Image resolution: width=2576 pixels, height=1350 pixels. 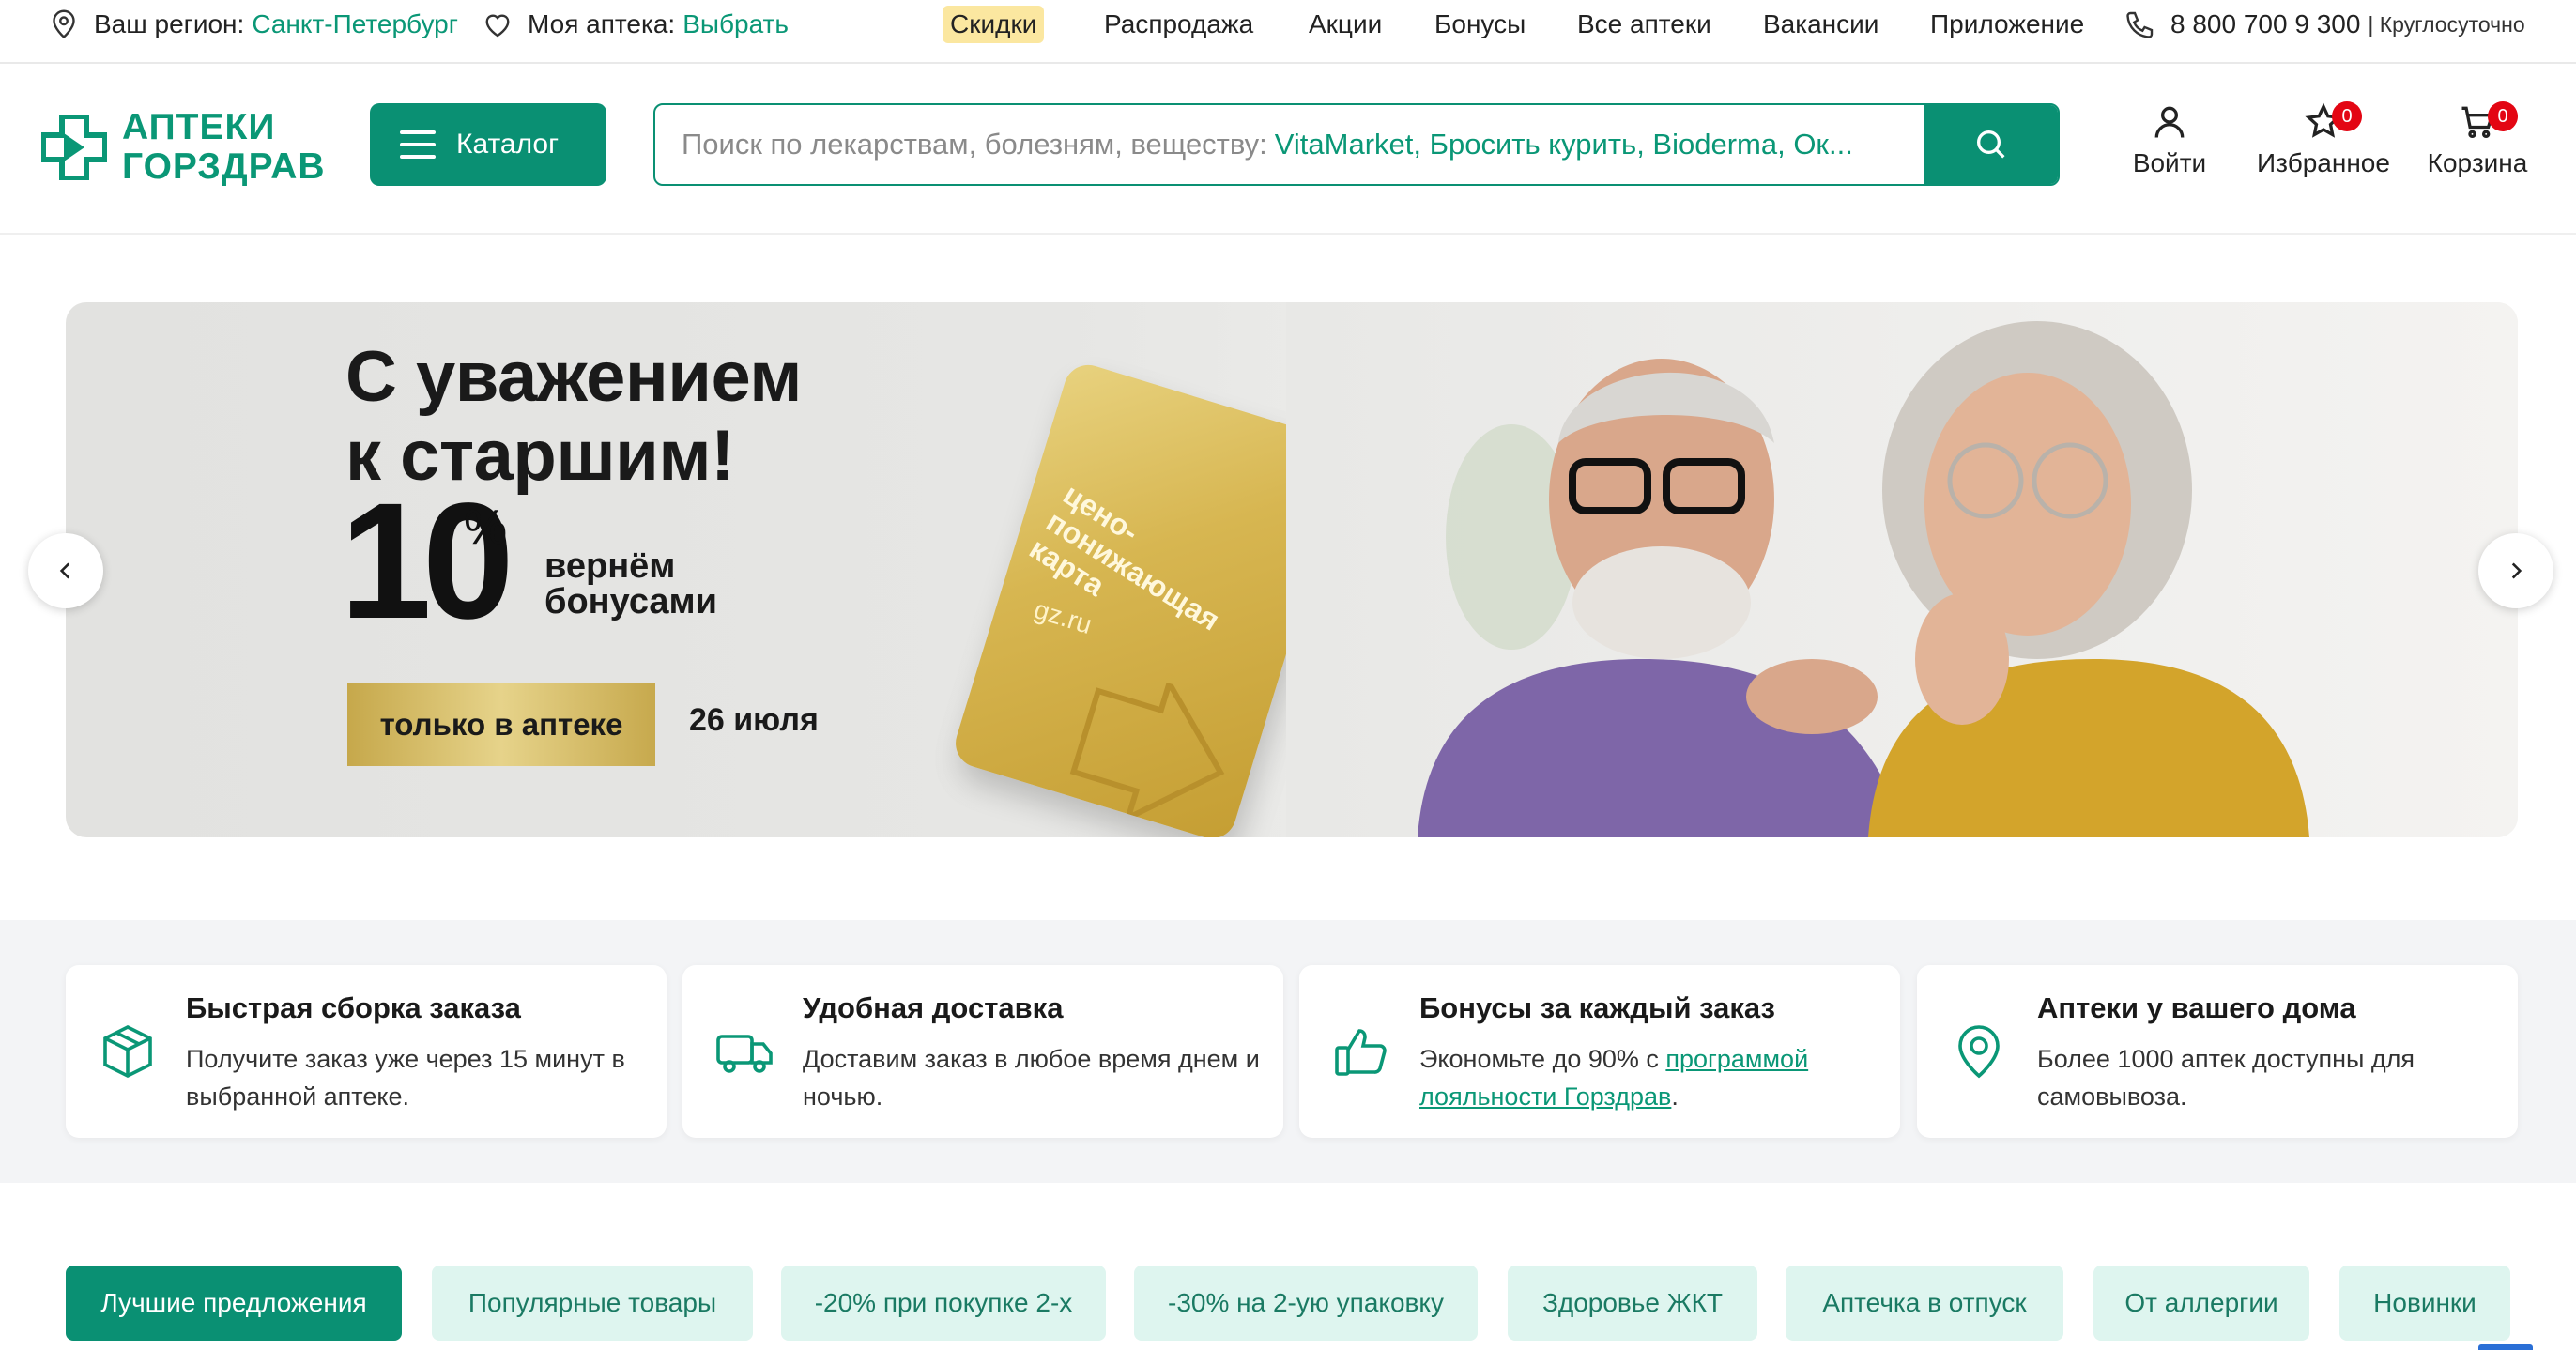 I want to click on box-icon, so click(x=127, y=1051).